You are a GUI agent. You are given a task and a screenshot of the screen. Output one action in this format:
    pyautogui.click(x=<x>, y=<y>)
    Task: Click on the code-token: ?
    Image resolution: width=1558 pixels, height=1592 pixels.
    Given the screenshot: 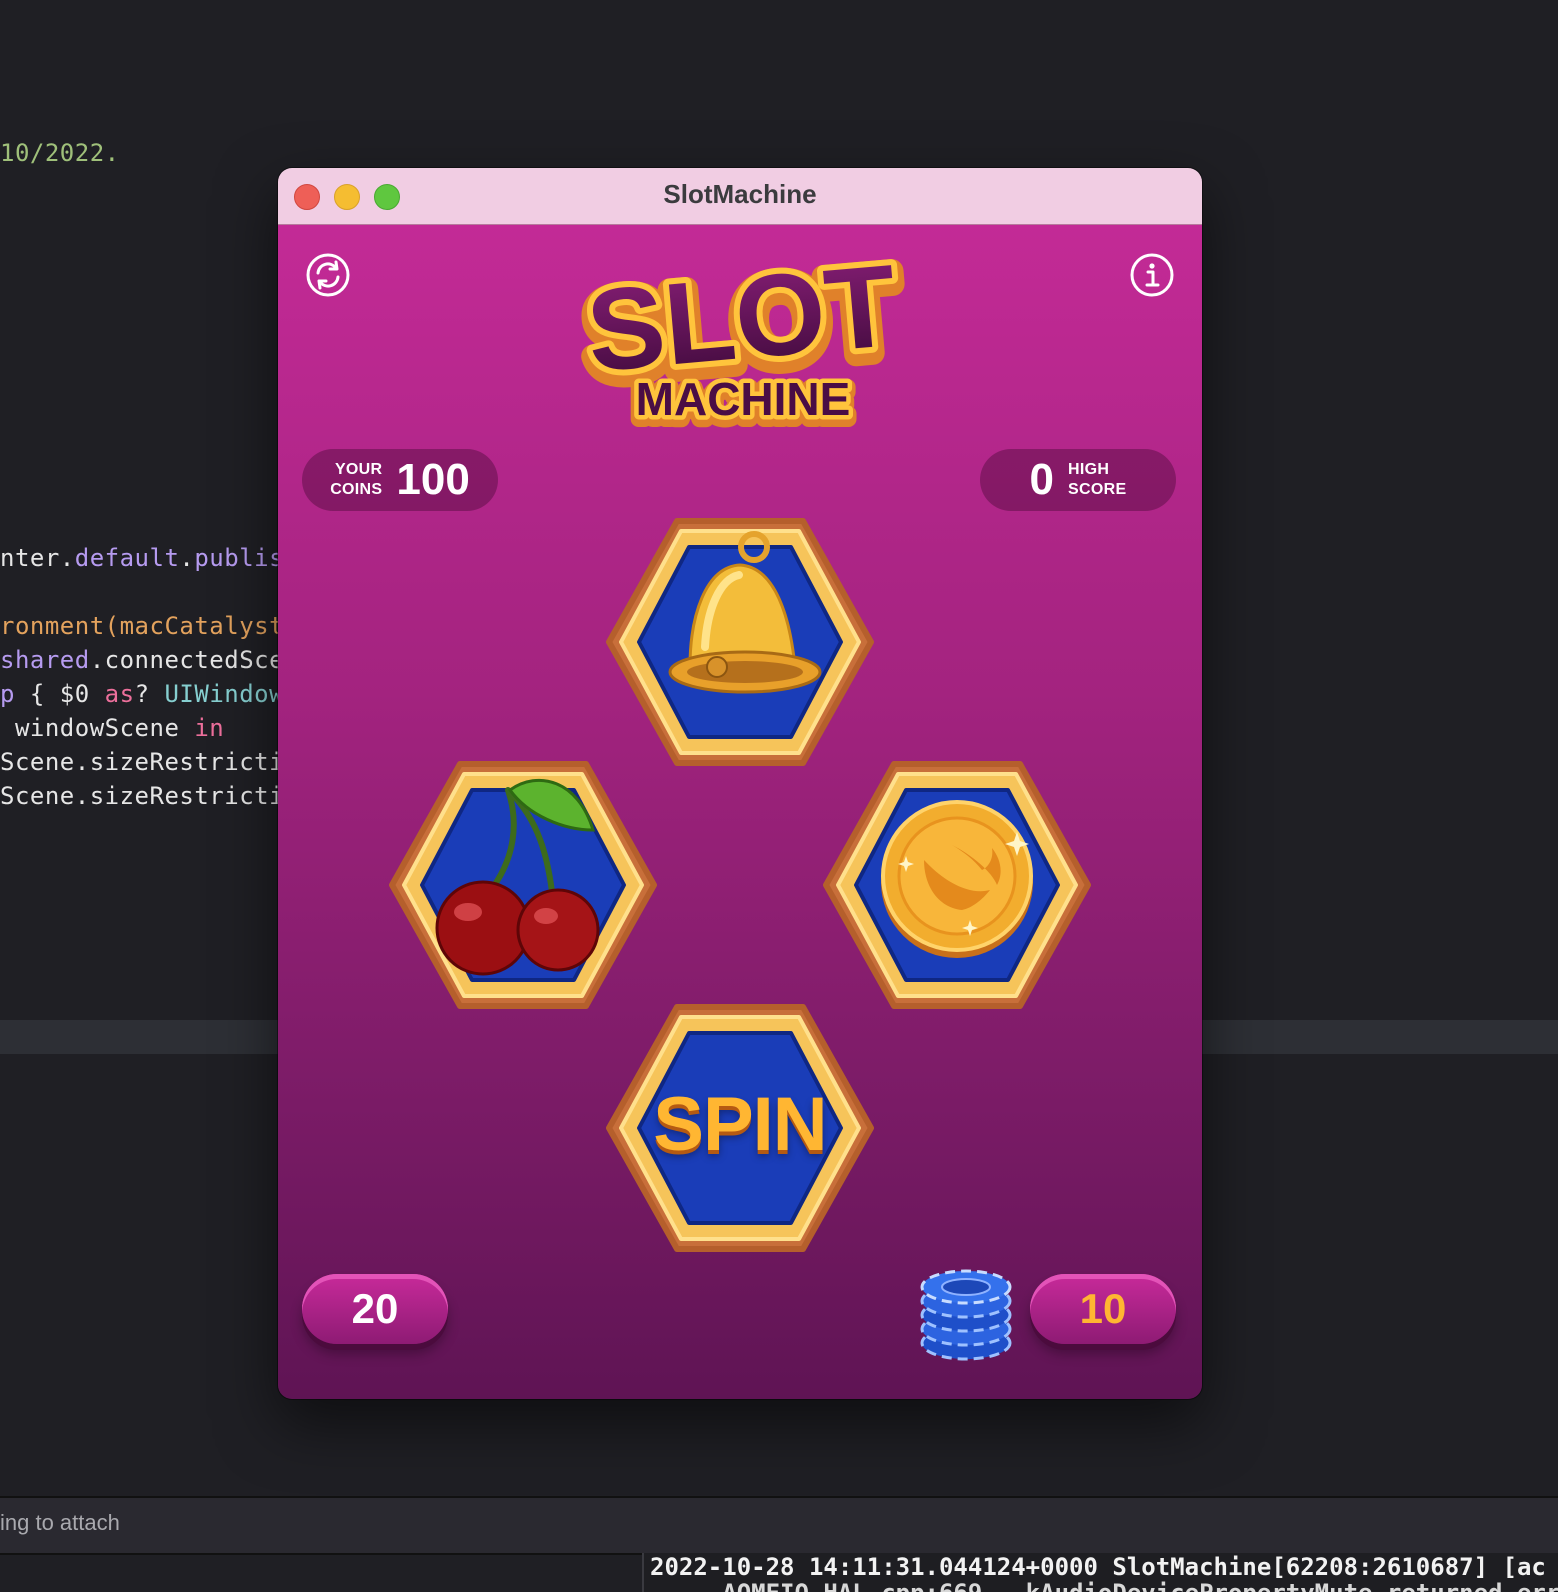 What is the action you would take?
    pyautogui.click(x=149, y=694)
    